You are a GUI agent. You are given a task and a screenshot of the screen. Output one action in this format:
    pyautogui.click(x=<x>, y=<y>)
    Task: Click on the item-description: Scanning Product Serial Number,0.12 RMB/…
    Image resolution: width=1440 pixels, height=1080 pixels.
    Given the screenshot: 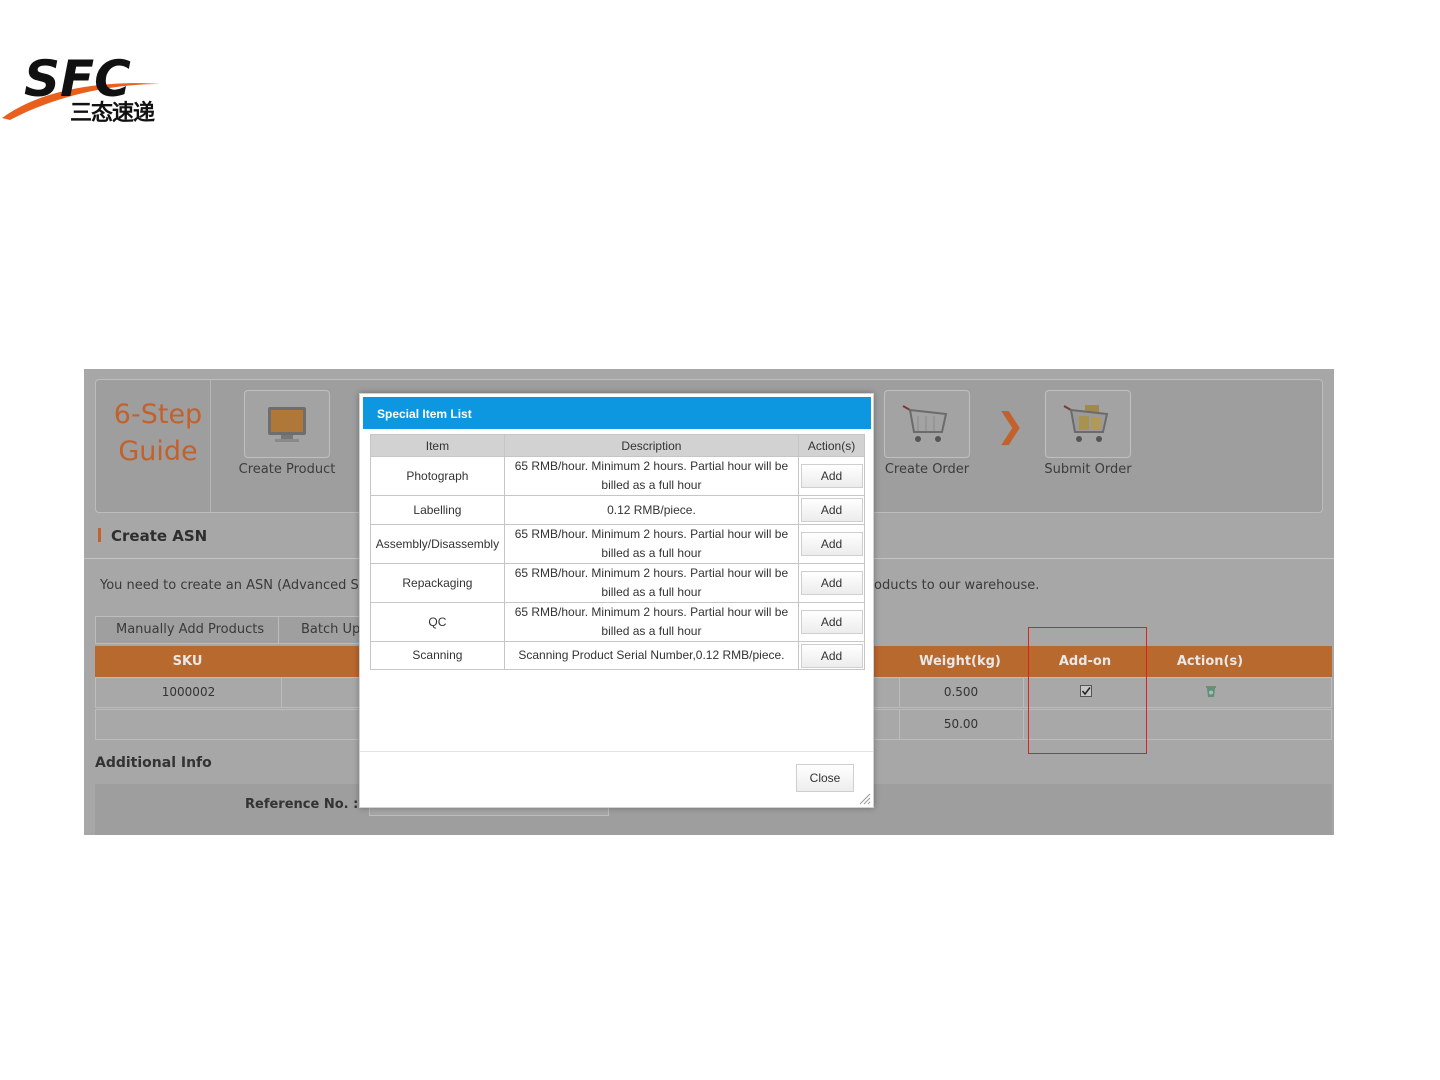 What is the action you would take?
    pyautogui.click(x=651, y=655)
    